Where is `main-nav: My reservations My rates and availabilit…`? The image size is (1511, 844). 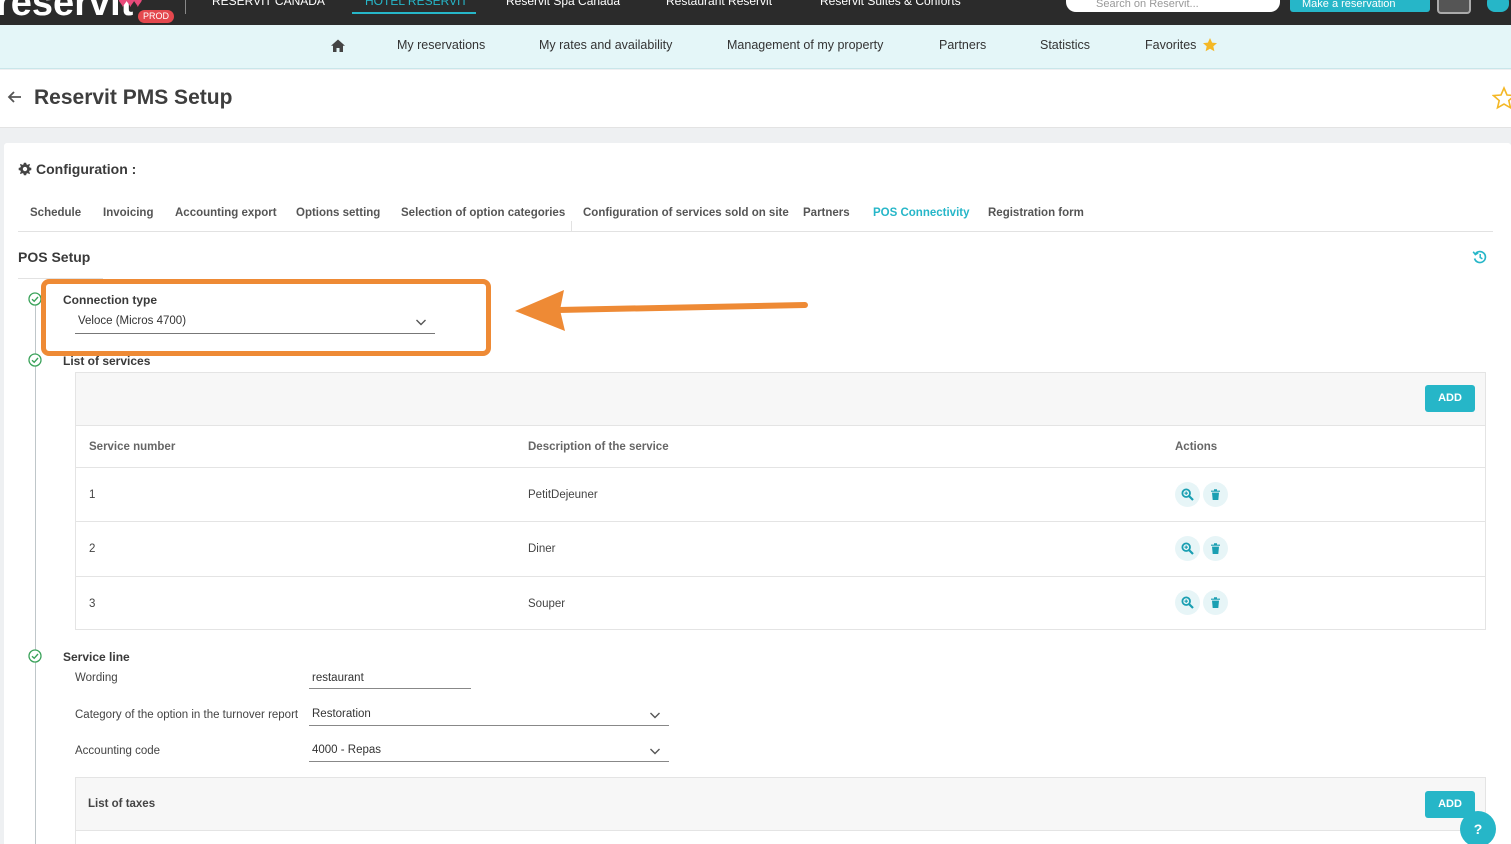 main-nav: My reservations My rates and availabilit… is located at coordinates (755, 47).